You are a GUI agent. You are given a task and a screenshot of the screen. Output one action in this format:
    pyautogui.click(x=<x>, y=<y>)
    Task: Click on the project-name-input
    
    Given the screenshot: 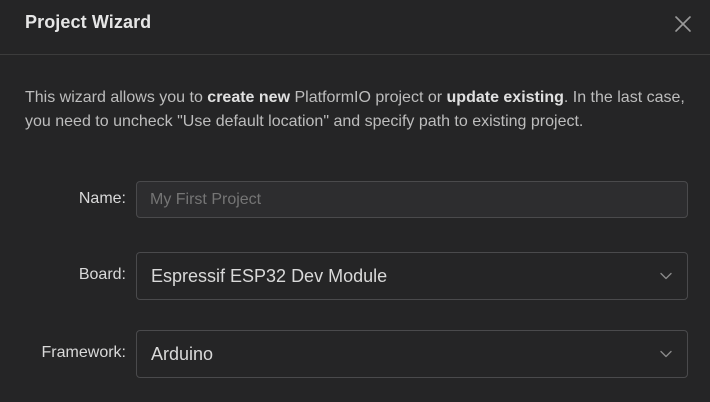 What is the action you would take?
    pyautogui.click(x=412, y=199)
    